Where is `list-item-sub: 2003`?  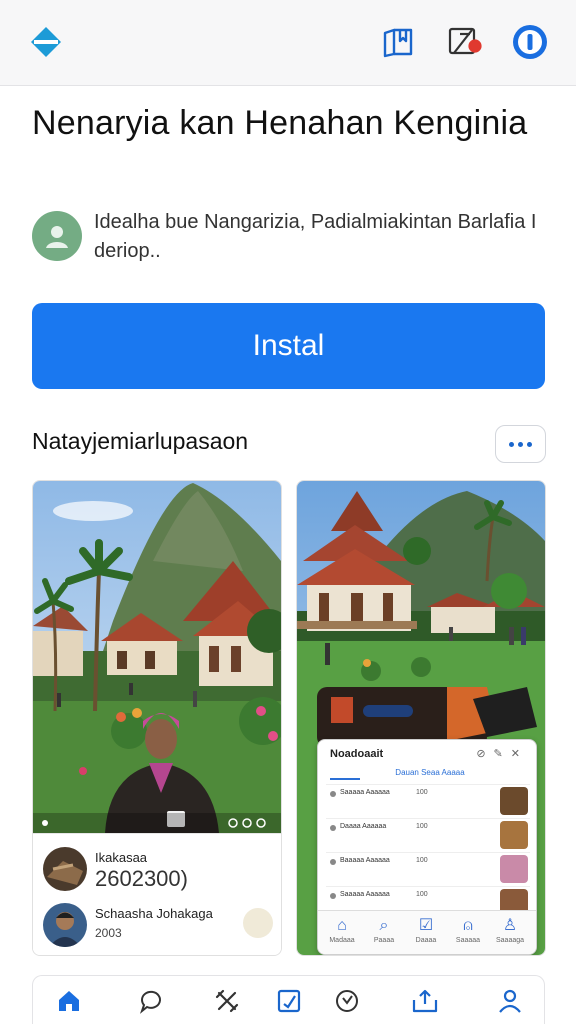 list-item-sub: 2003 is located at coordinates (108, 933).